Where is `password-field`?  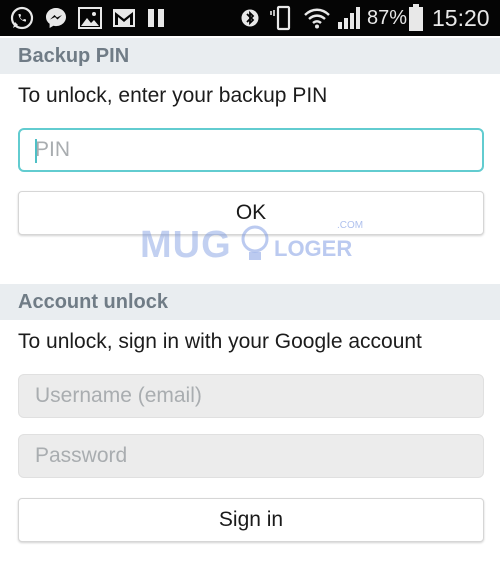
password-field is located at coordinates (251, 456).